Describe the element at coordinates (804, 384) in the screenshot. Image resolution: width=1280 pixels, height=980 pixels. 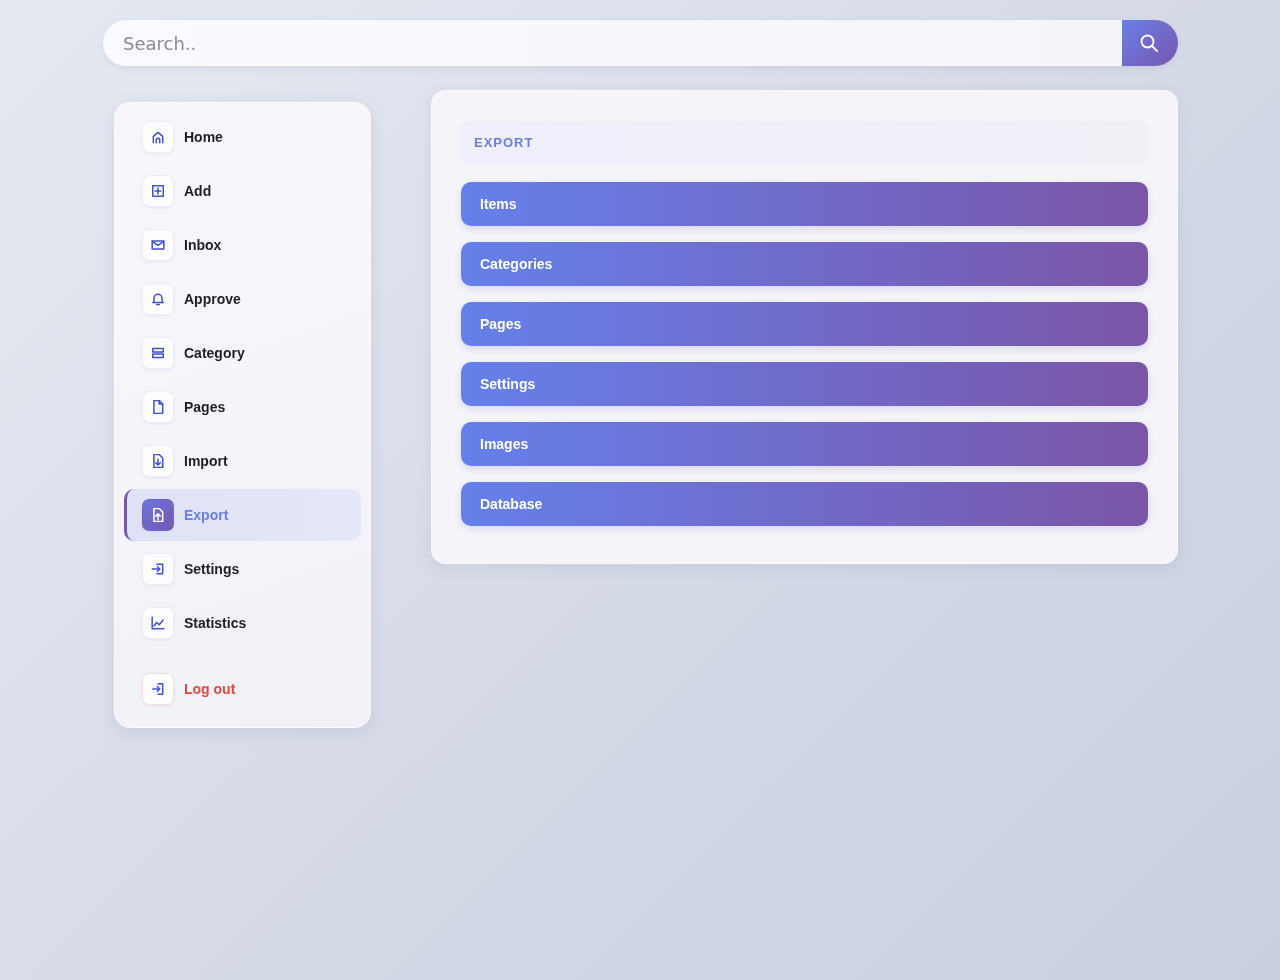
I see `export-option-button: Settings` at that location.